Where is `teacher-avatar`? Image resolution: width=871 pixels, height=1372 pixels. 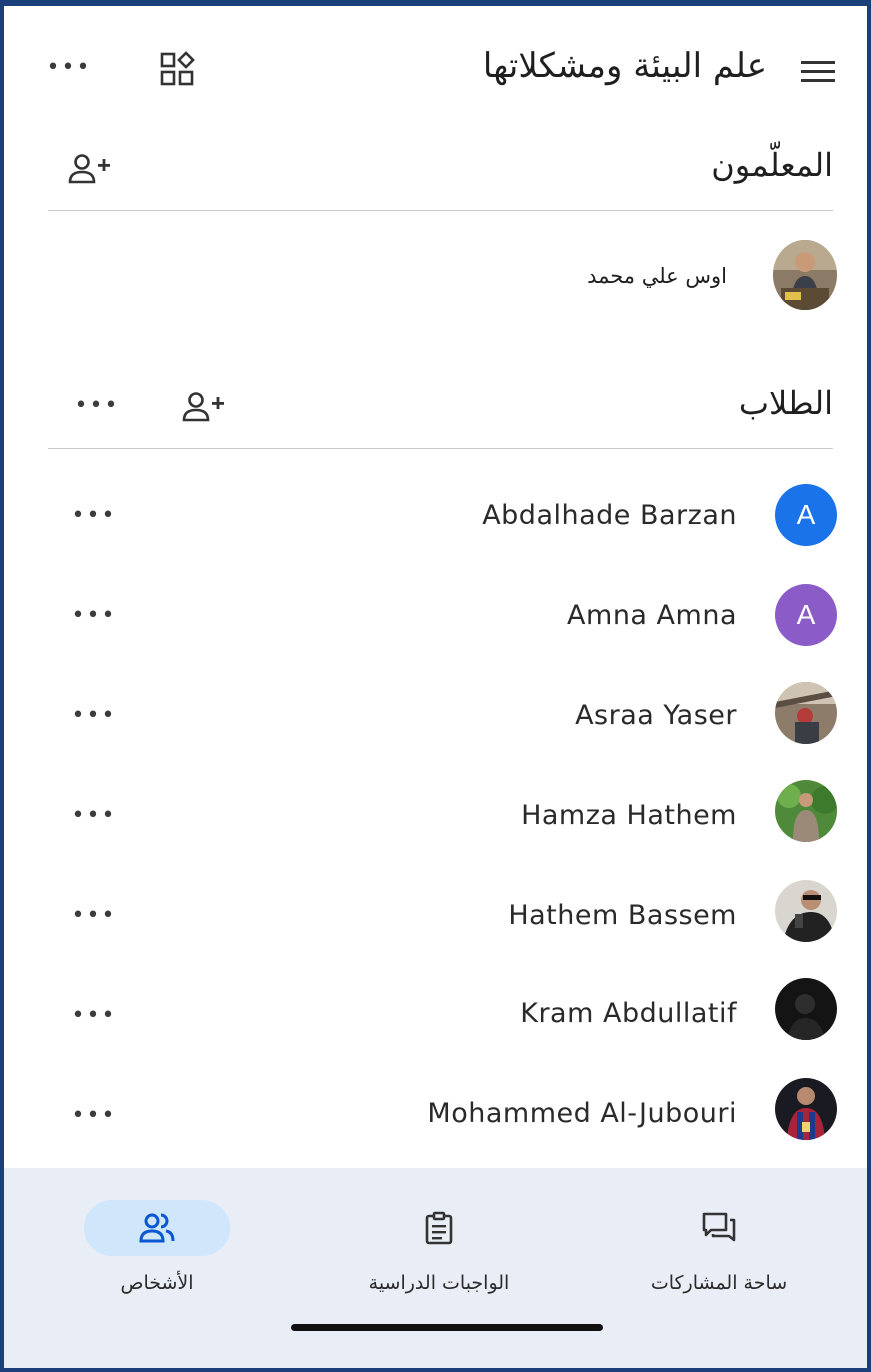
teacher-avatar is located at coordinates (805, 275).